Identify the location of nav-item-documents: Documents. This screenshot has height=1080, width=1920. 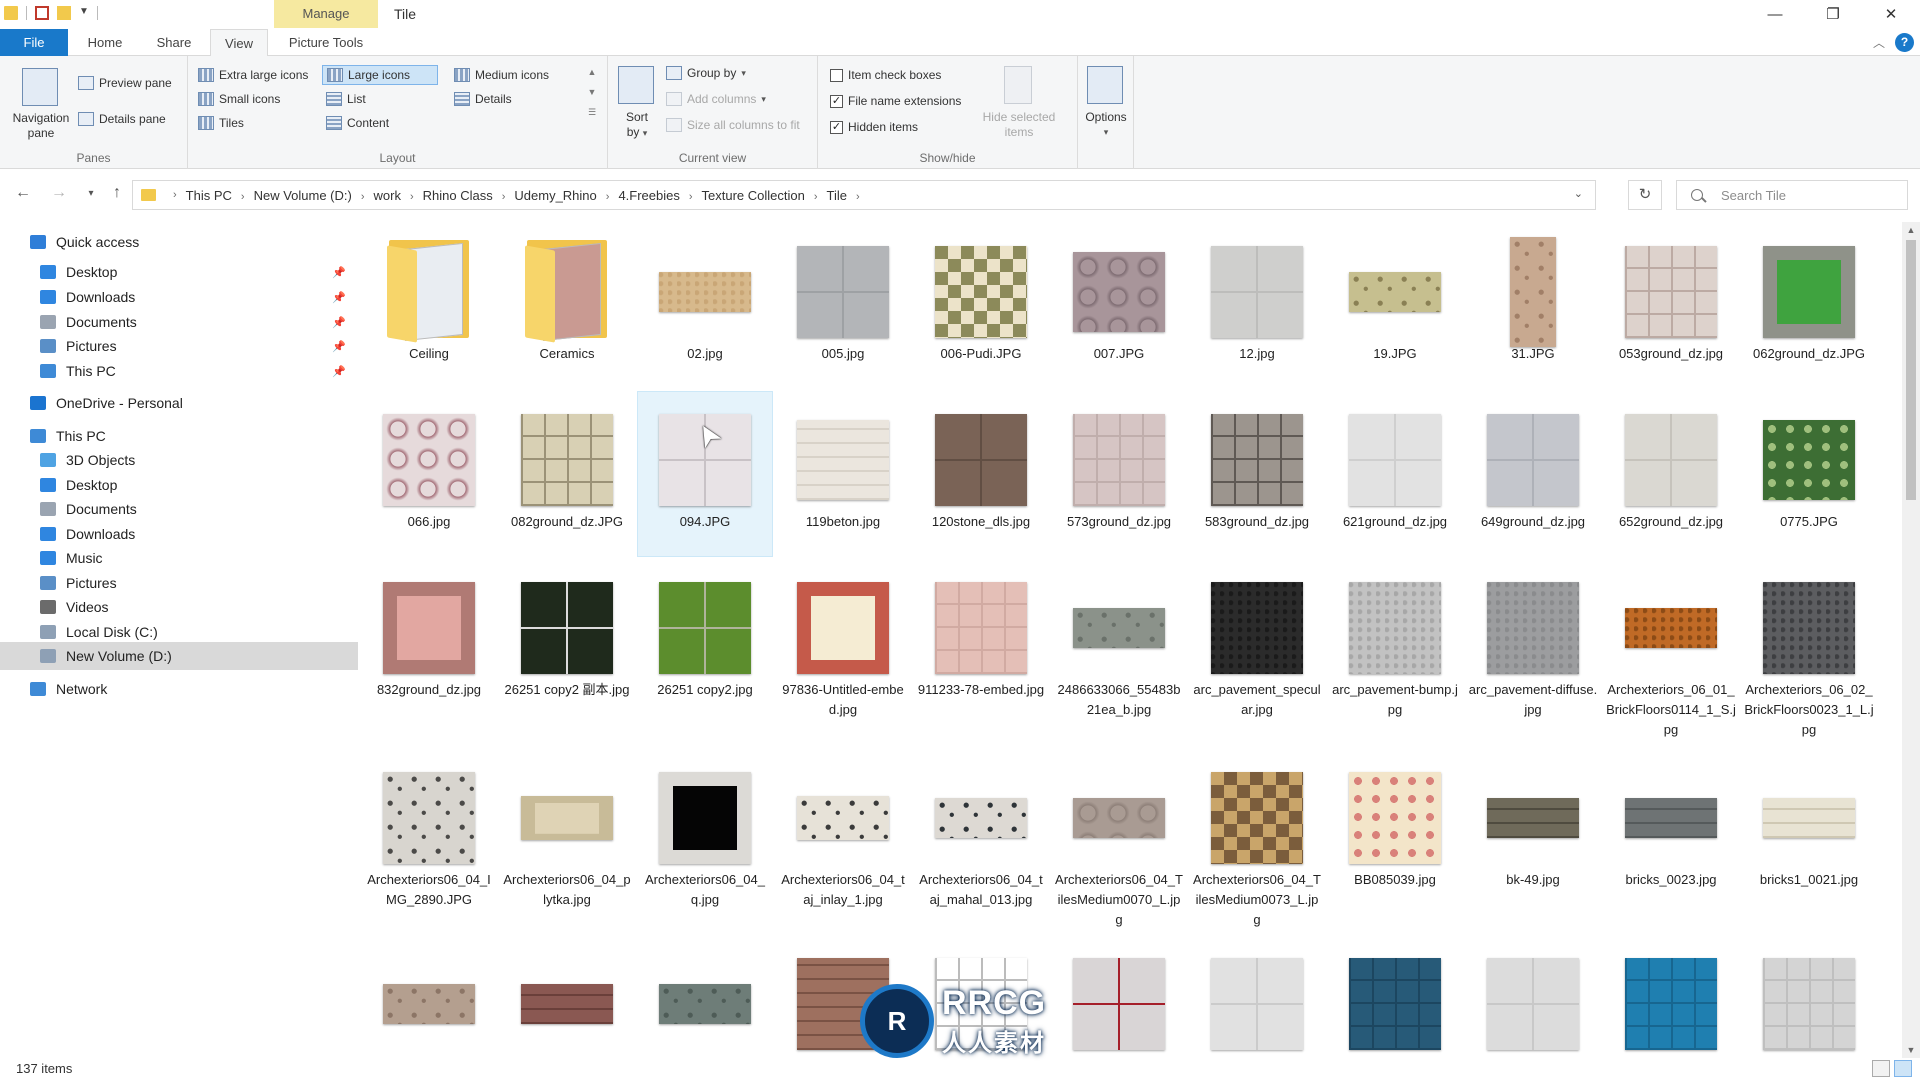
(179, 509).